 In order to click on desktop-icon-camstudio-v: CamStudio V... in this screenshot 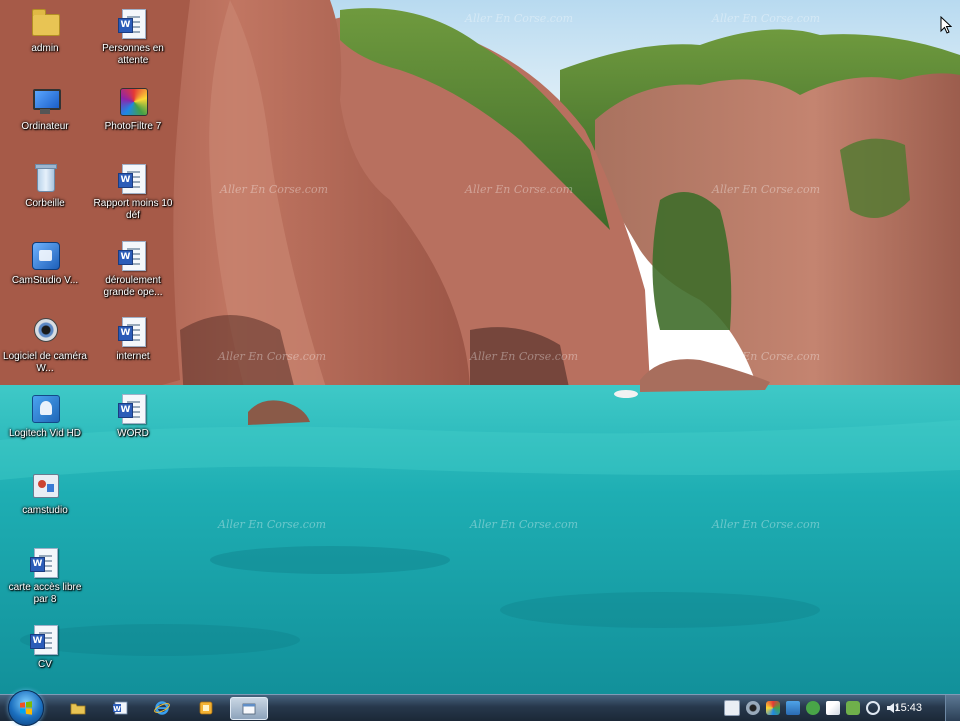, I will do `click(45, 263)`.